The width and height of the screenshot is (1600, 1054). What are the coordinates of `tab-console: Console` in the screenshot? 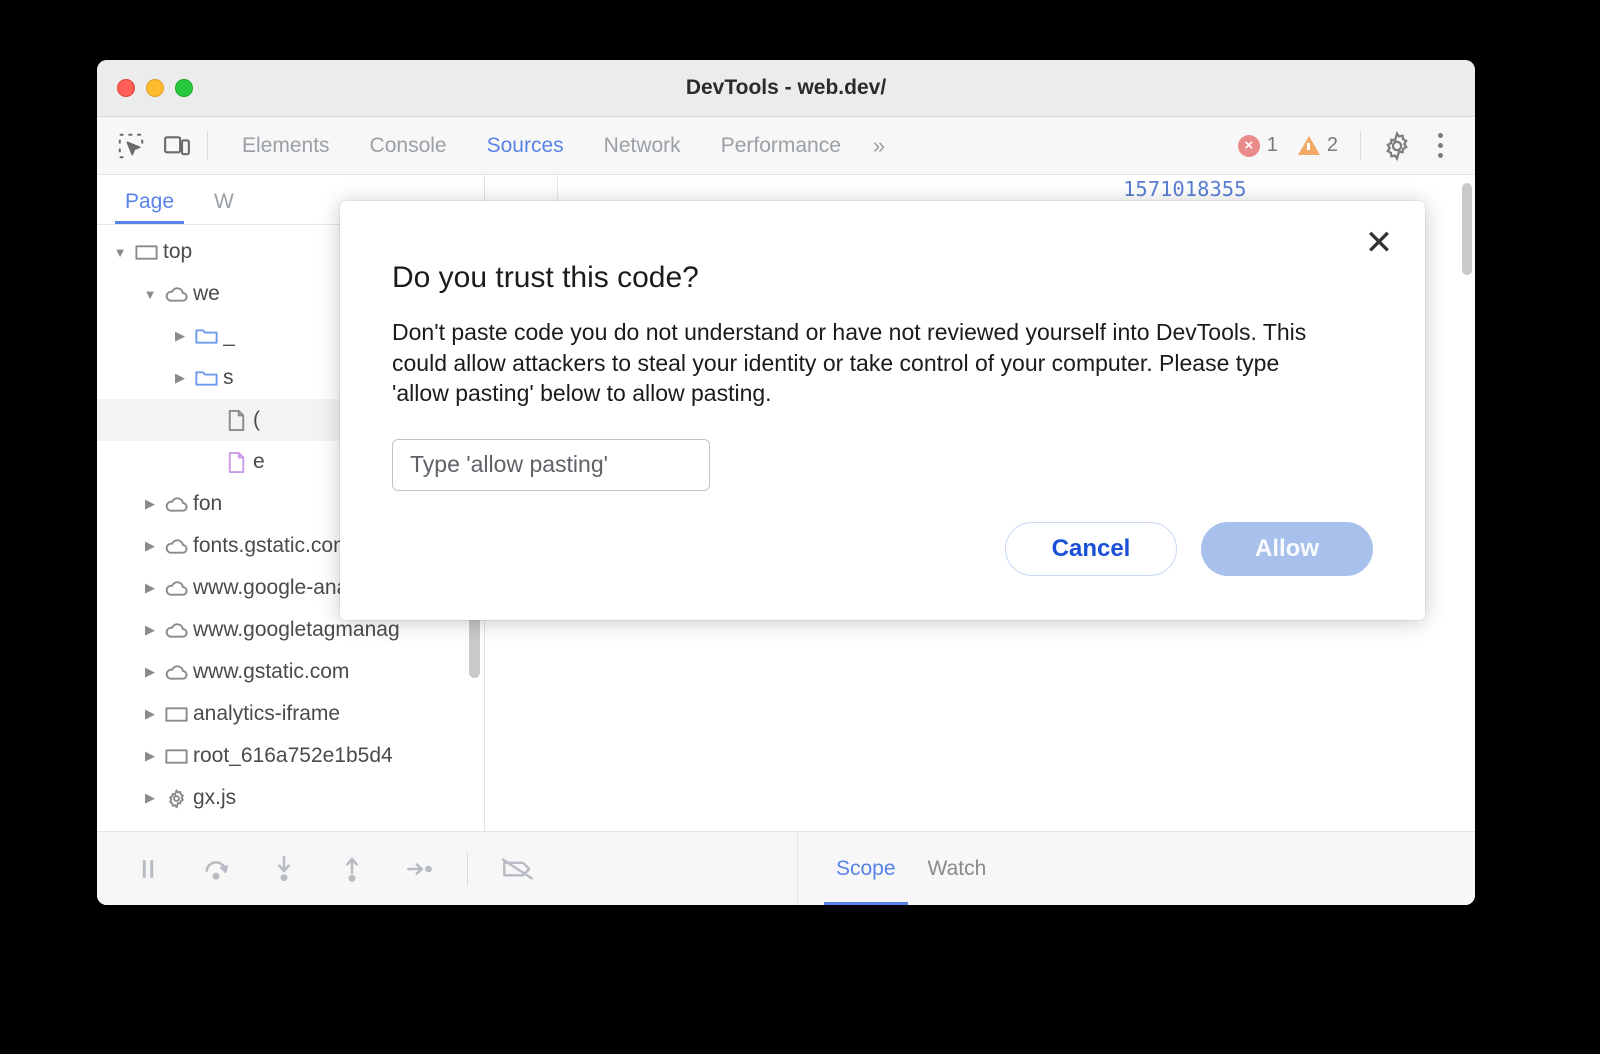 It's located at (408, 146).